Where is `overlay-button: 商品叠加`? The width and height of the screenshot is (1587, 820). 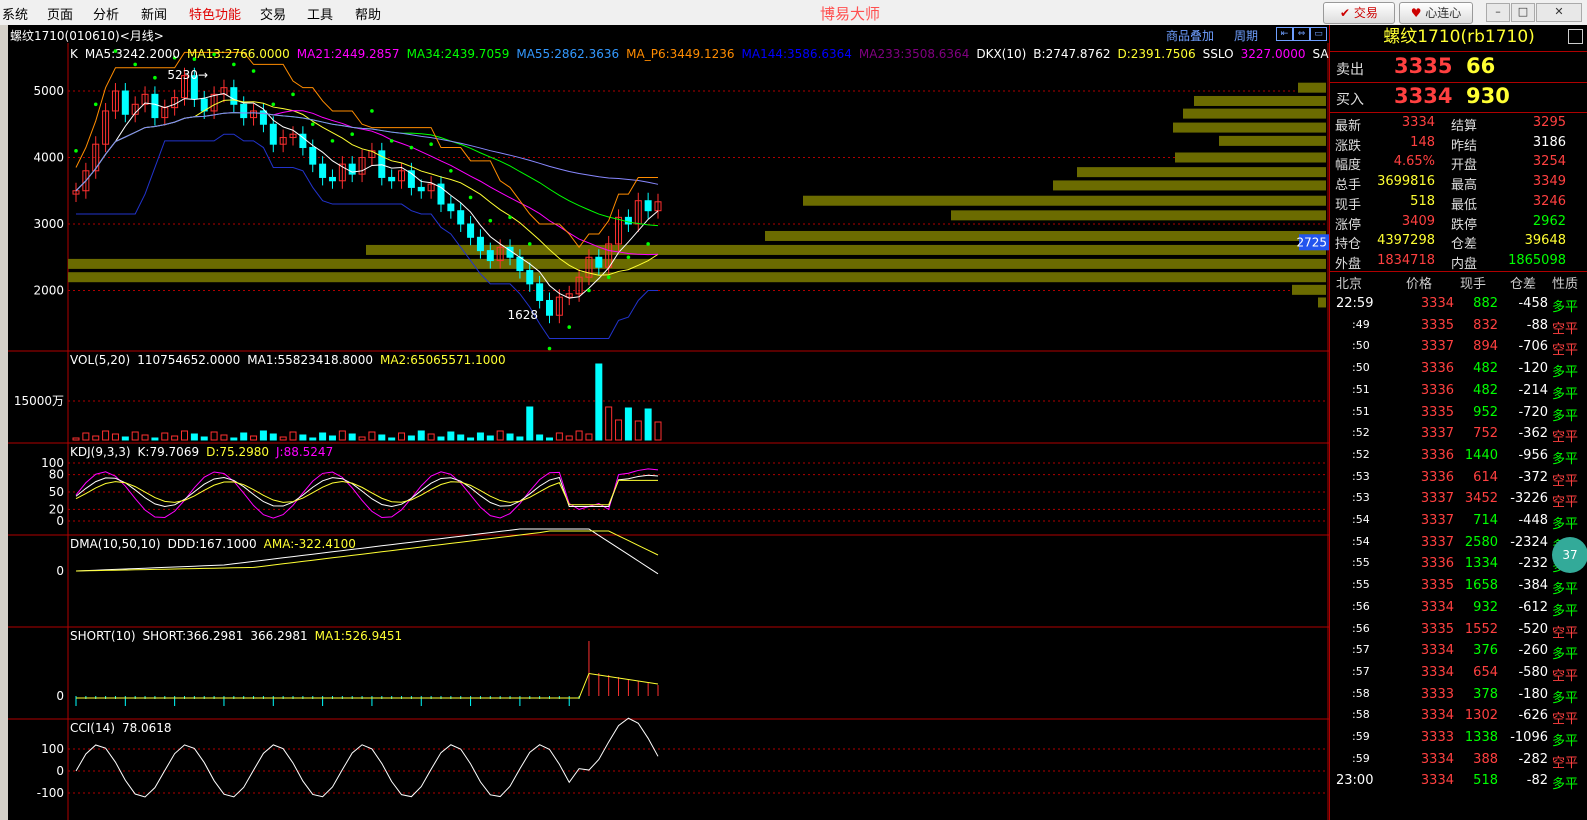 overlay-button: 商品叠加 is located at coordinates (1190, 35).